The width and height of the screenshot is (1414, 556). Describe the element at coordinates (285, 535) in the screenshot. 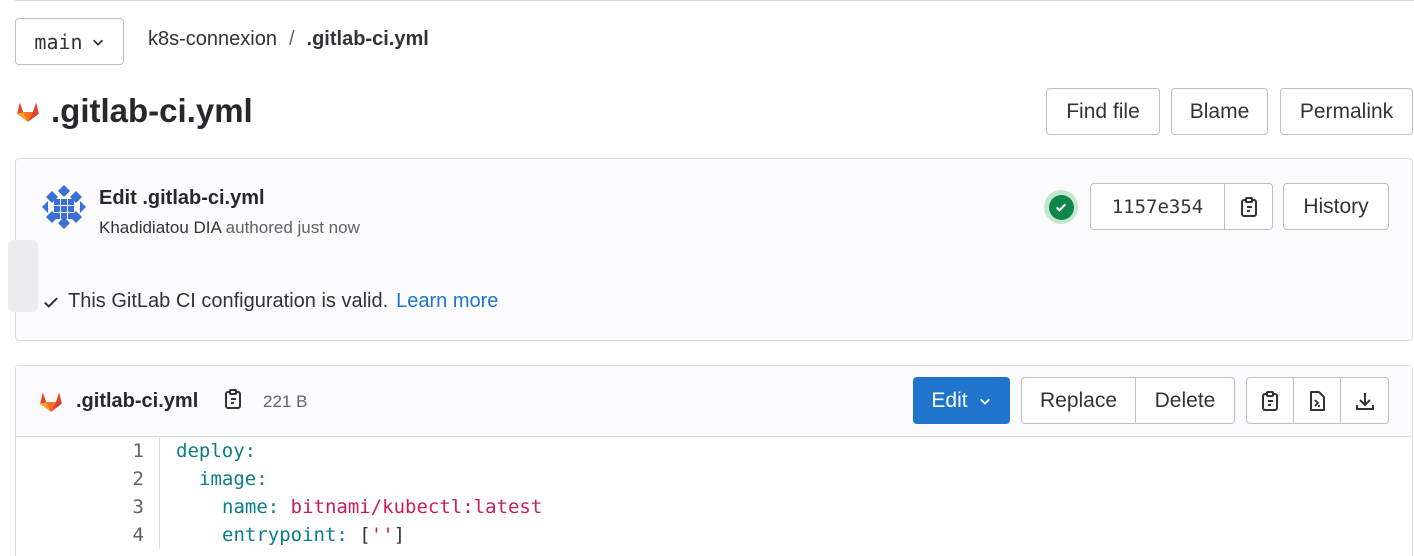

I see `yaml-key: entrypoint:` at that location.